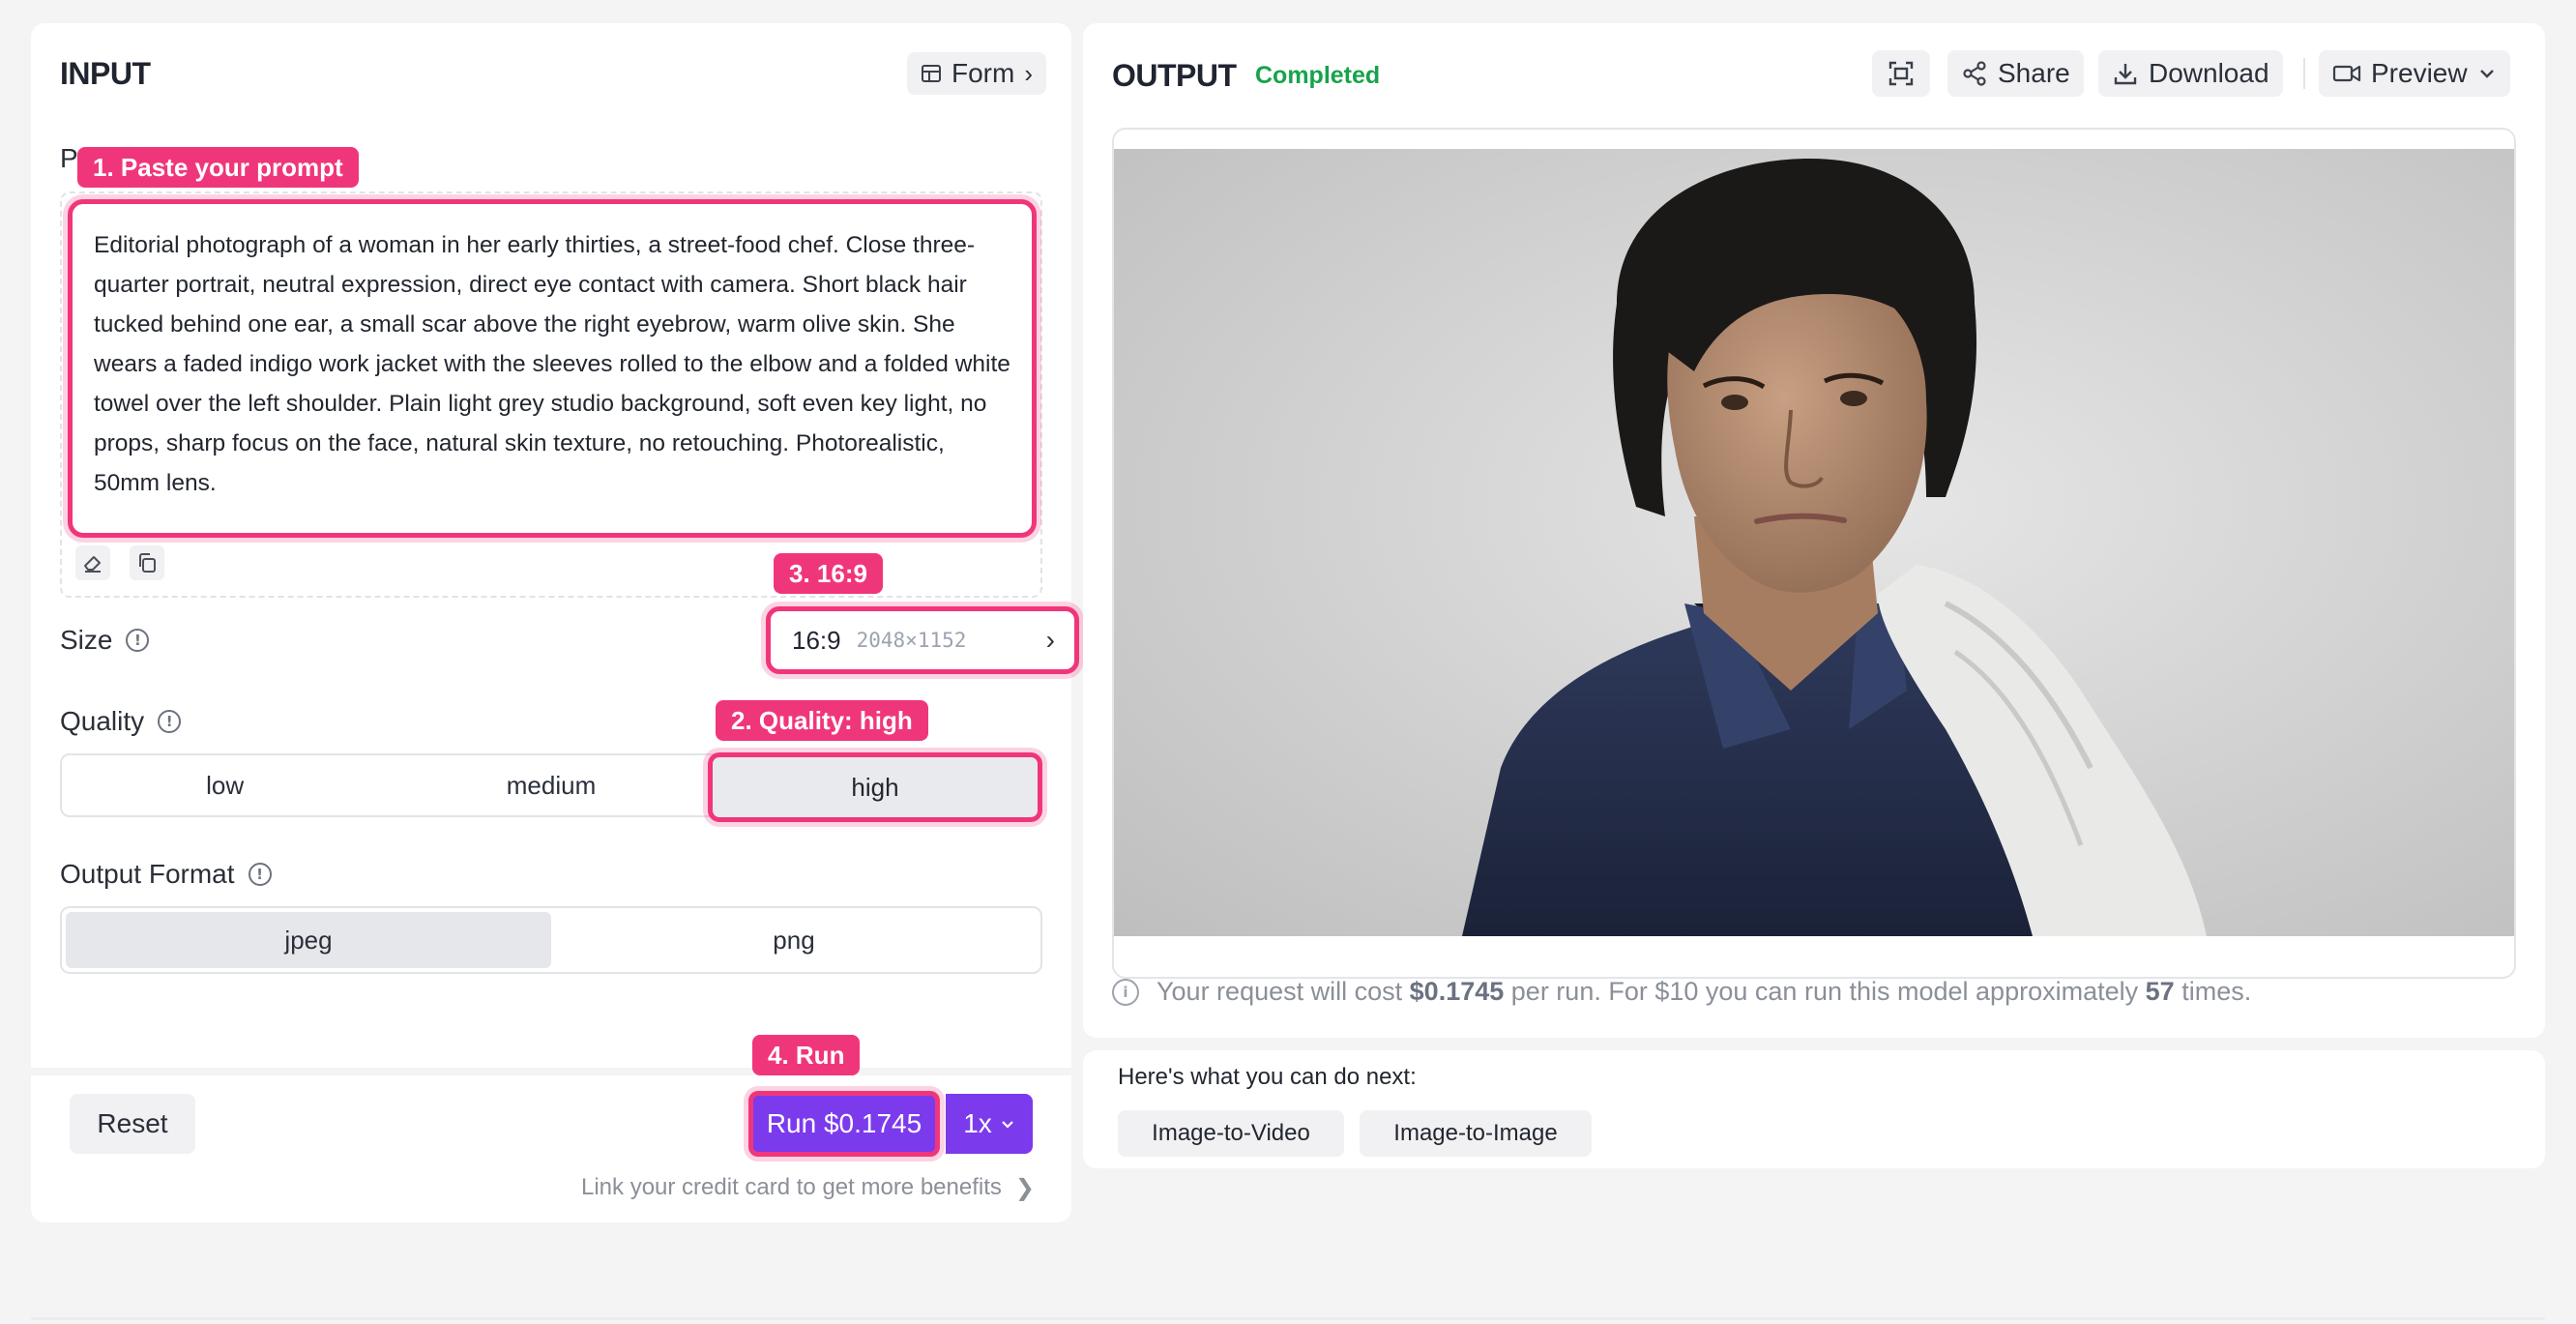 This screenshot has height=1324, width=2576. I want to click on quality-label-row: Quality !, so click(121, 722).